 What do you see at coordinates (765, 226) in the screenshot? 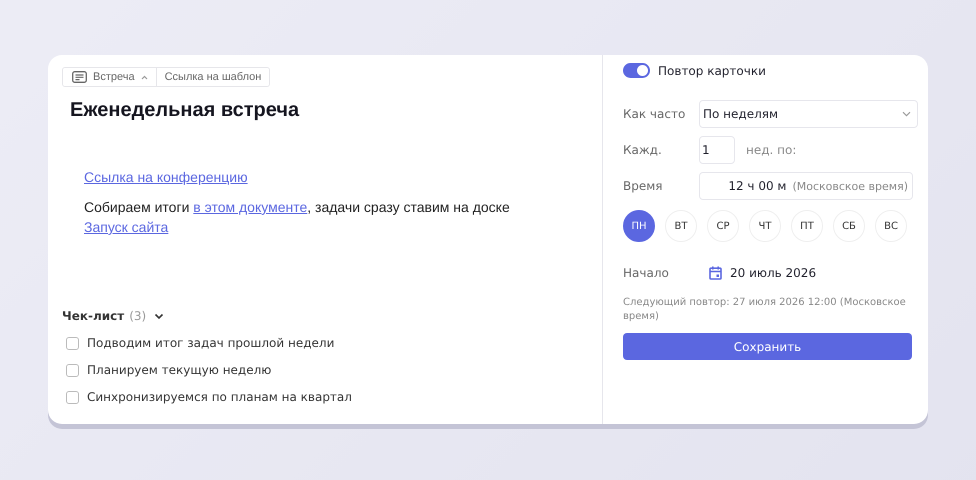
I see `weekday-button: ЧТ` at bounding box center [765, 226].